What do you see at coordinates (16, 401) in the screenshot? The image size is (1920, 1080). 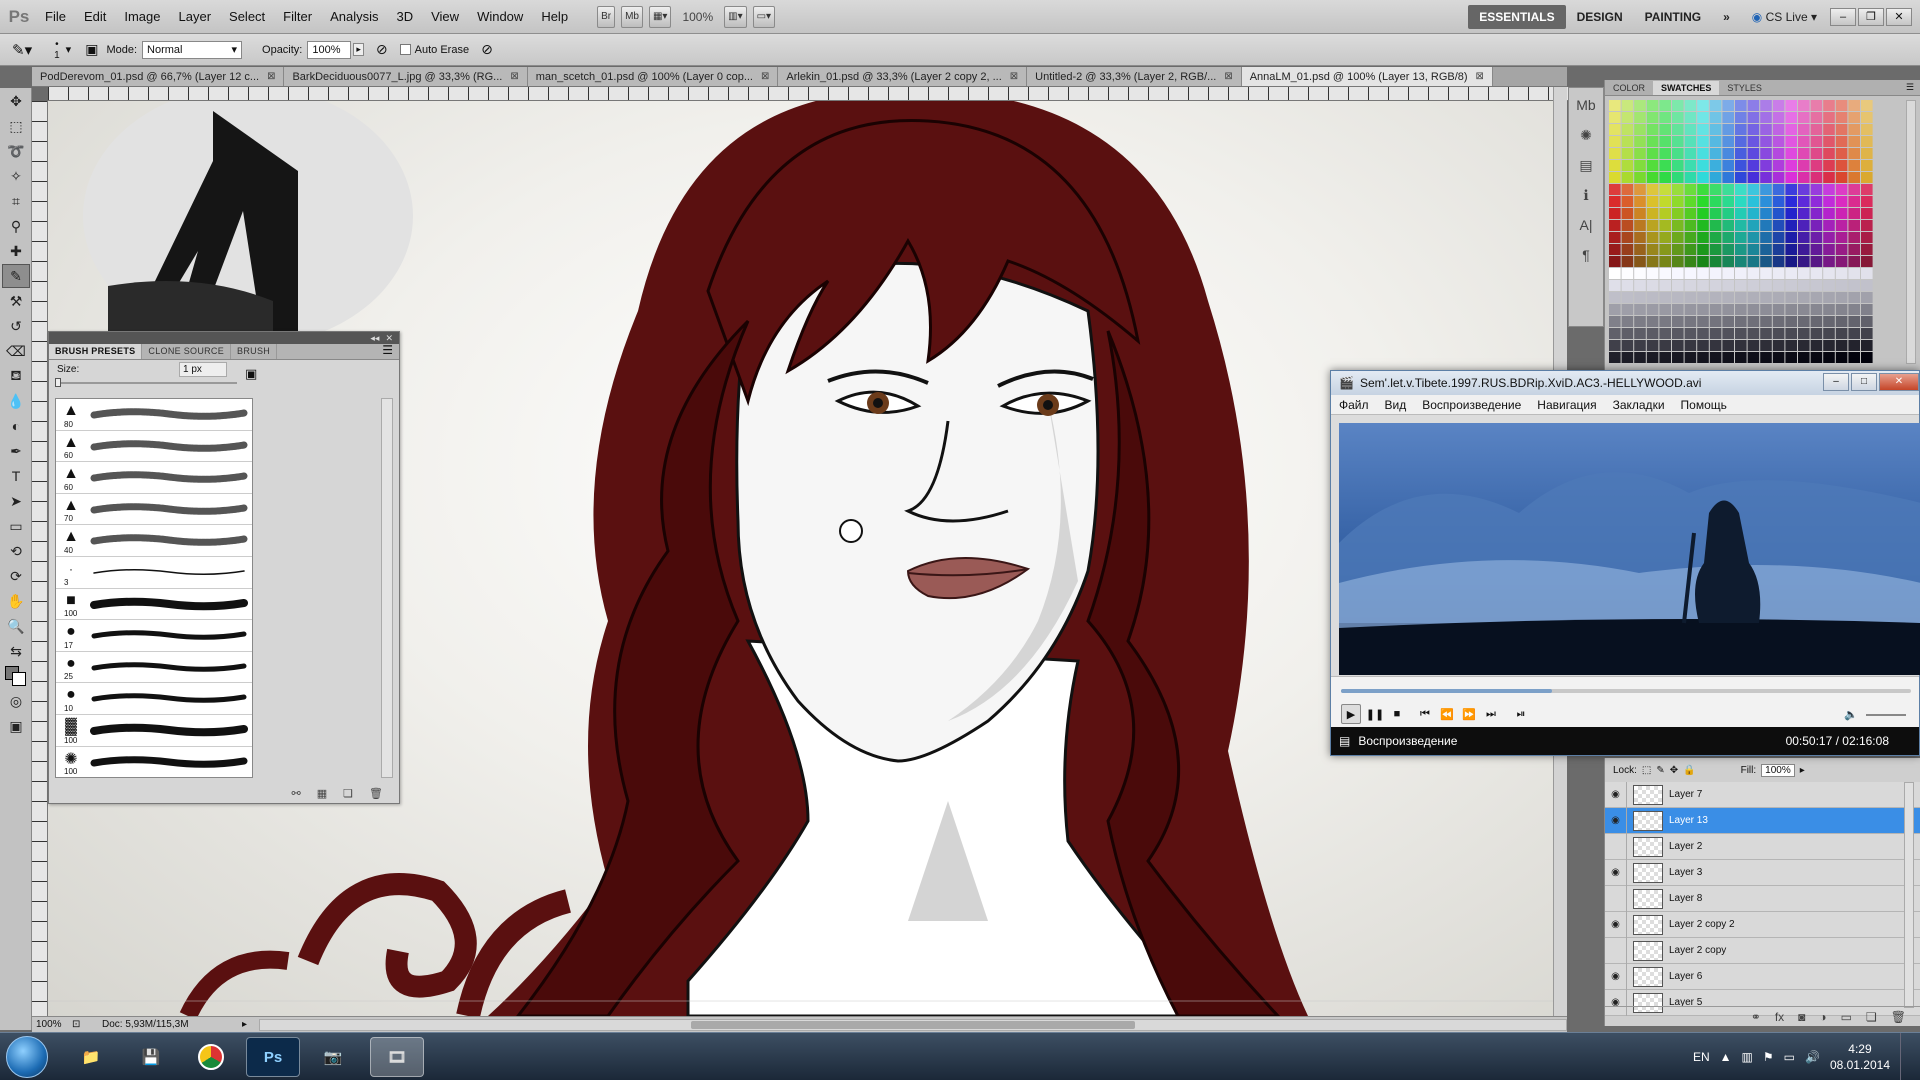 I see `blur-tool-icon: 💧` at bounding box center [16, 401].